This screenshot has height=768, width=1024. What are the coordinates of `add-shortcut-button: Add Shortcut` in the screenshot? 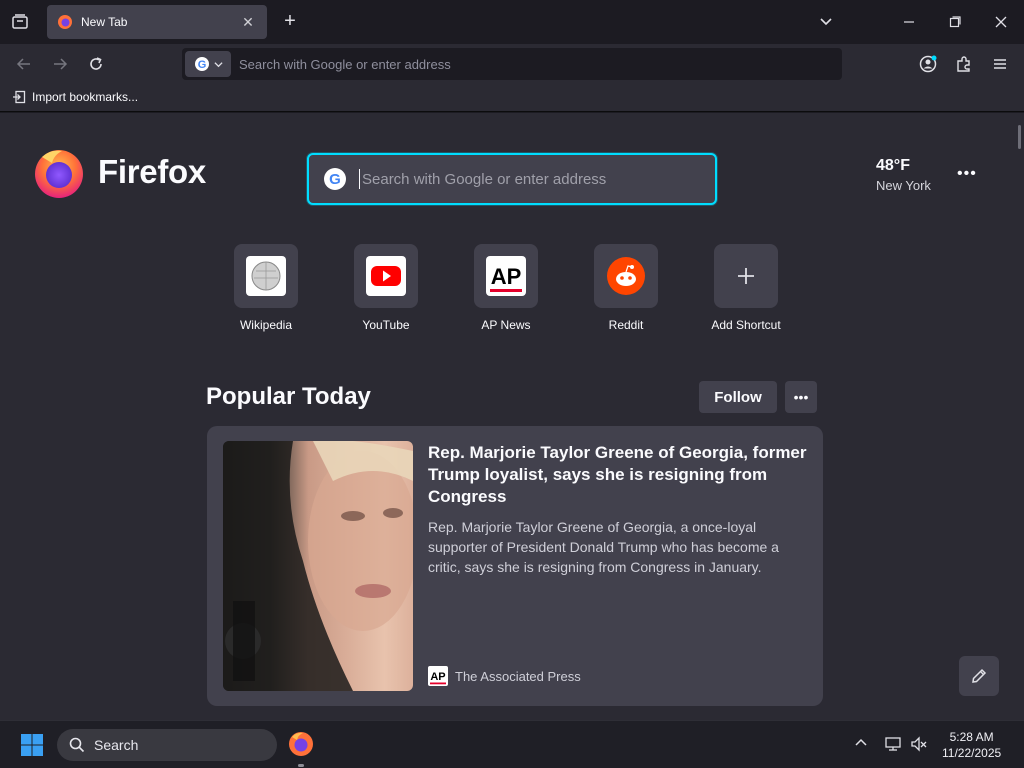 It's located at (746, 288).